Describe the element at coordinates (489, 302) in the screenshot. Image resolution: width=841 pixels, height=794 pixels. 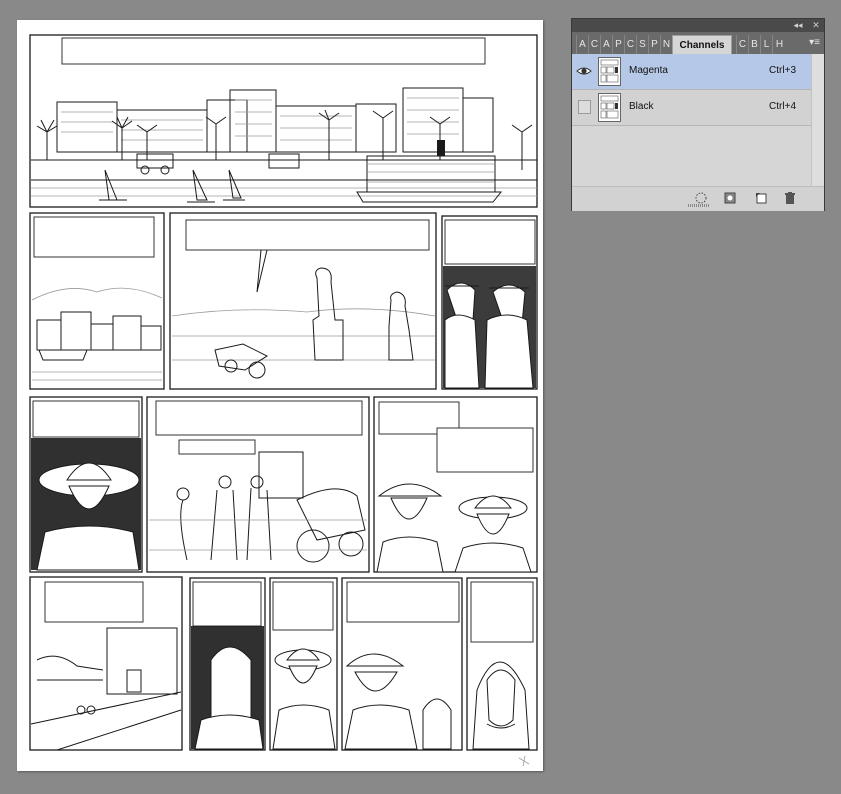
I see `panel-4-two-men` at that location.